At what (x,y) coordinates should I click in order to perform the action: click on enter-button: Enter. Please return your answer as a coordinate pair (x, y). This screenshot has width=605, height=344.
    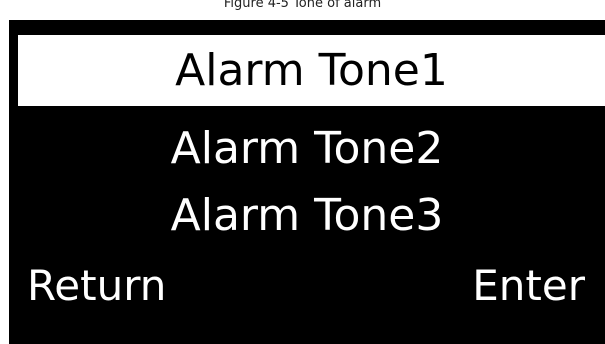
    Looking at the image, I should click on (528, 286).